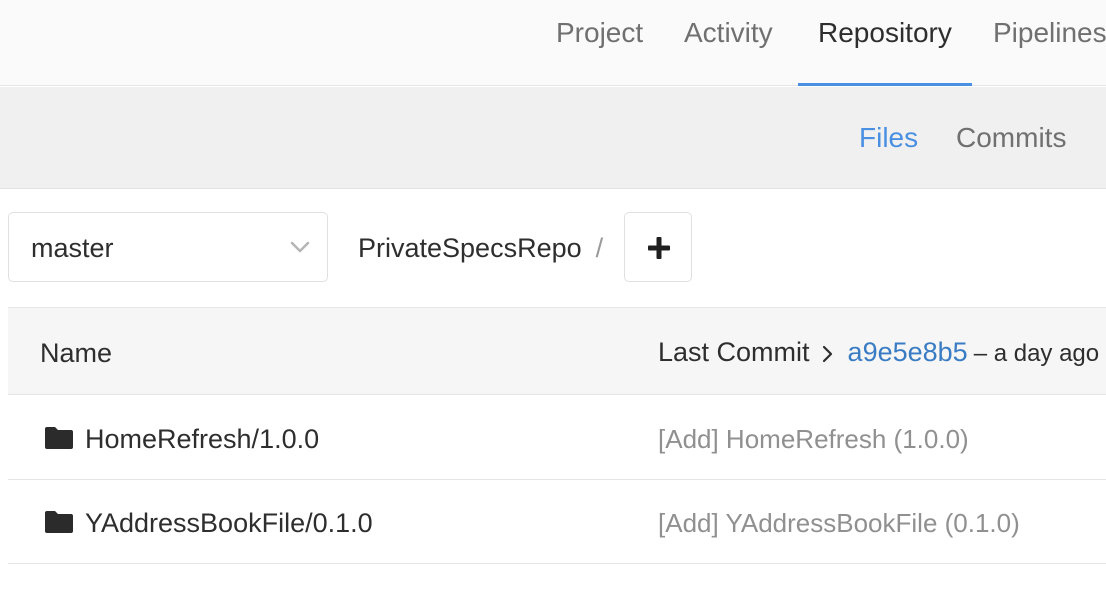 The image size is (1106, 612). Describe the element at coordinates (168, 247) in the screenshot. I see `branch-select: master` at that location.